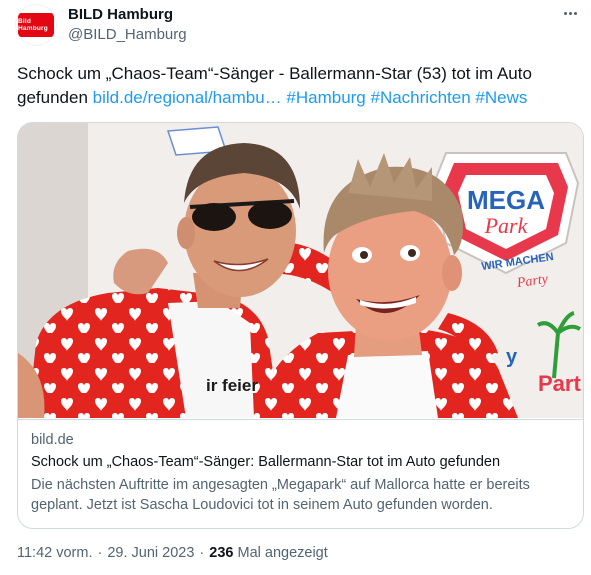 The image size is (591, 575). Describe the element at coordinates (127, 35) in the screenshot. I see `user-handle: @BILD_Hamburg` at that location.